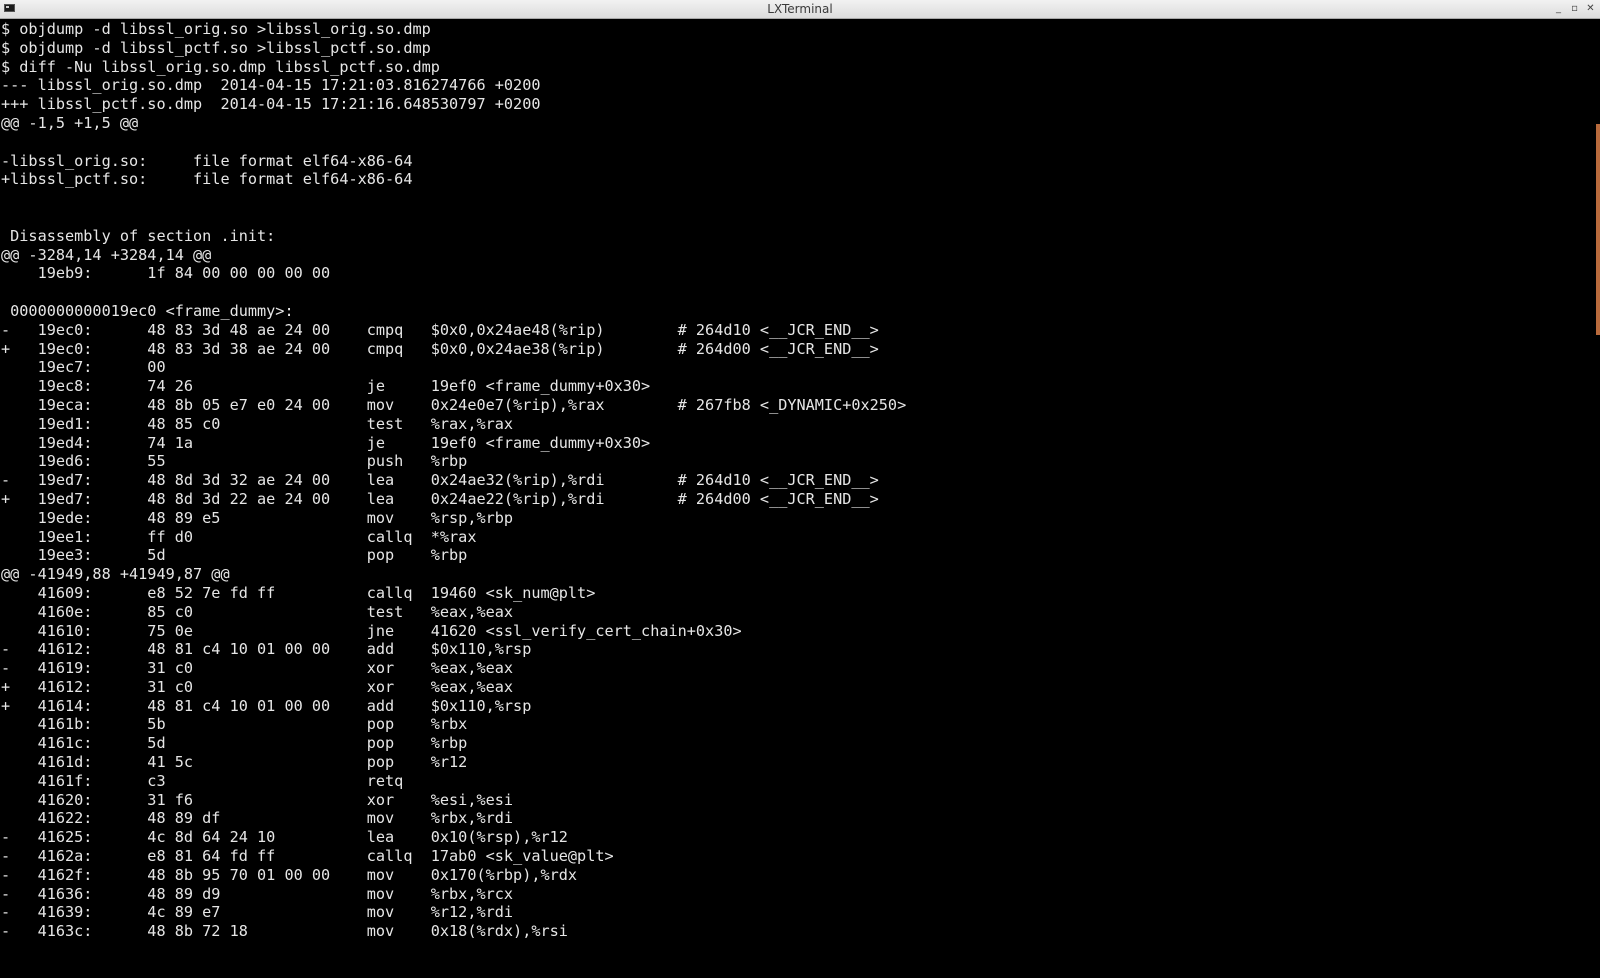  I want to click on terminal-line: - 41619: 31 c0 xor %eax,%eax, so click(257, 668).